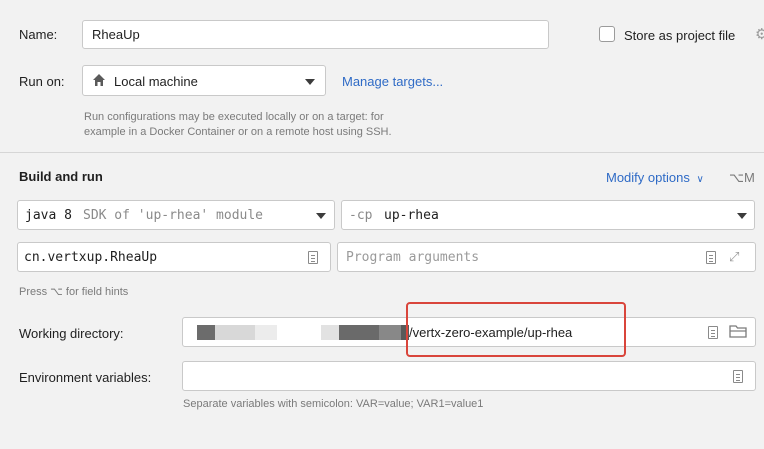  What do you see at coordinates (382, 152) in the screenshot?
I see `section-divider` at bounding box center [382, 152].